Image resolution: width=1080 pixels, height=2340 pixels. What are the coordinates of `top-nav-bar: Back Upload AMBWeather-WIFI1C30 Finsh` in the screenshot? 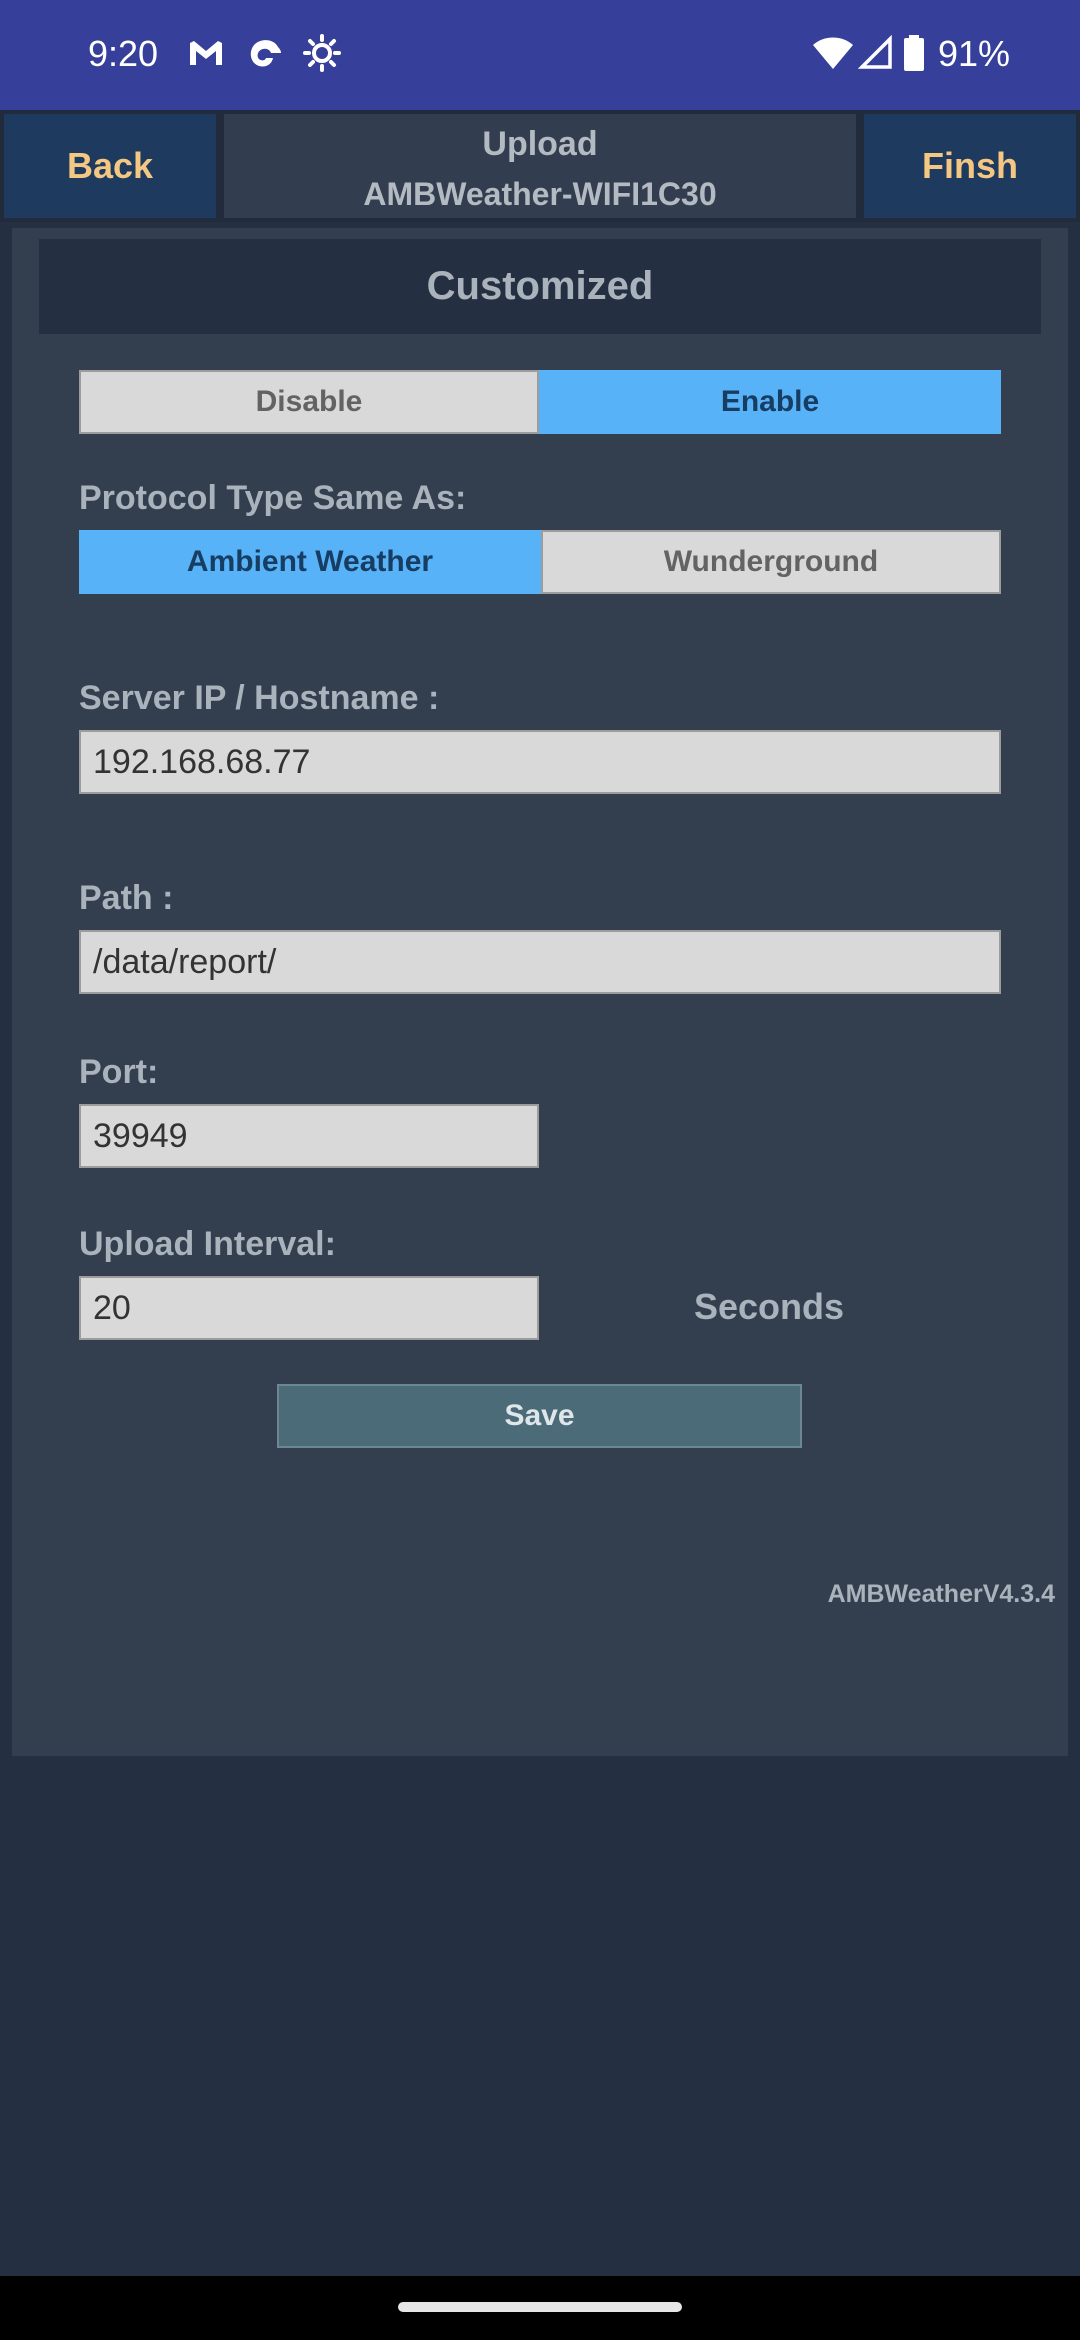 It's located at (540, 166).